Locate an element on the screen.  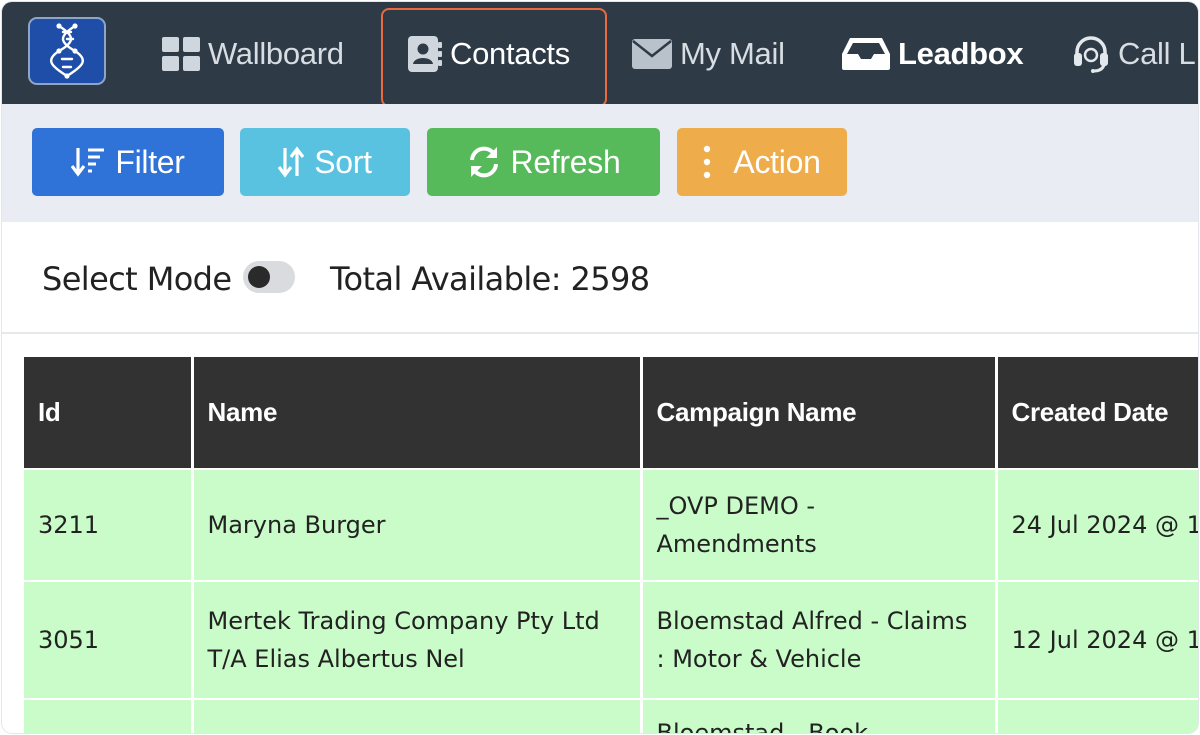
app-logo is located at coordinates (67, 51).